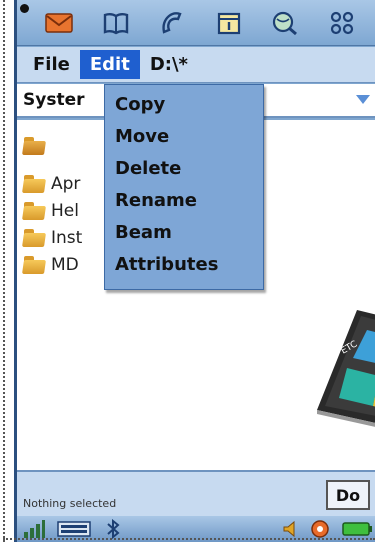 The image size is (375, 542). I want to click on list-item-label: Inst, so click(67, 238).